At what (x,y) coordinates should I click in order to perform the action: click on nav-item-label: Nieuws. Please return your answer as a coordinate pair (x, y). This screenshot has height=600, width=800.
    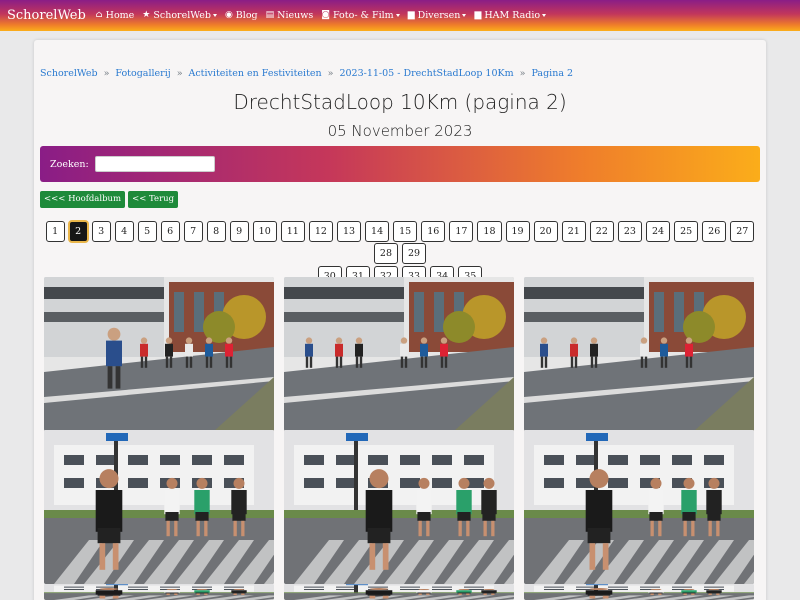
    Looking at the image, I should click on (295, 15).